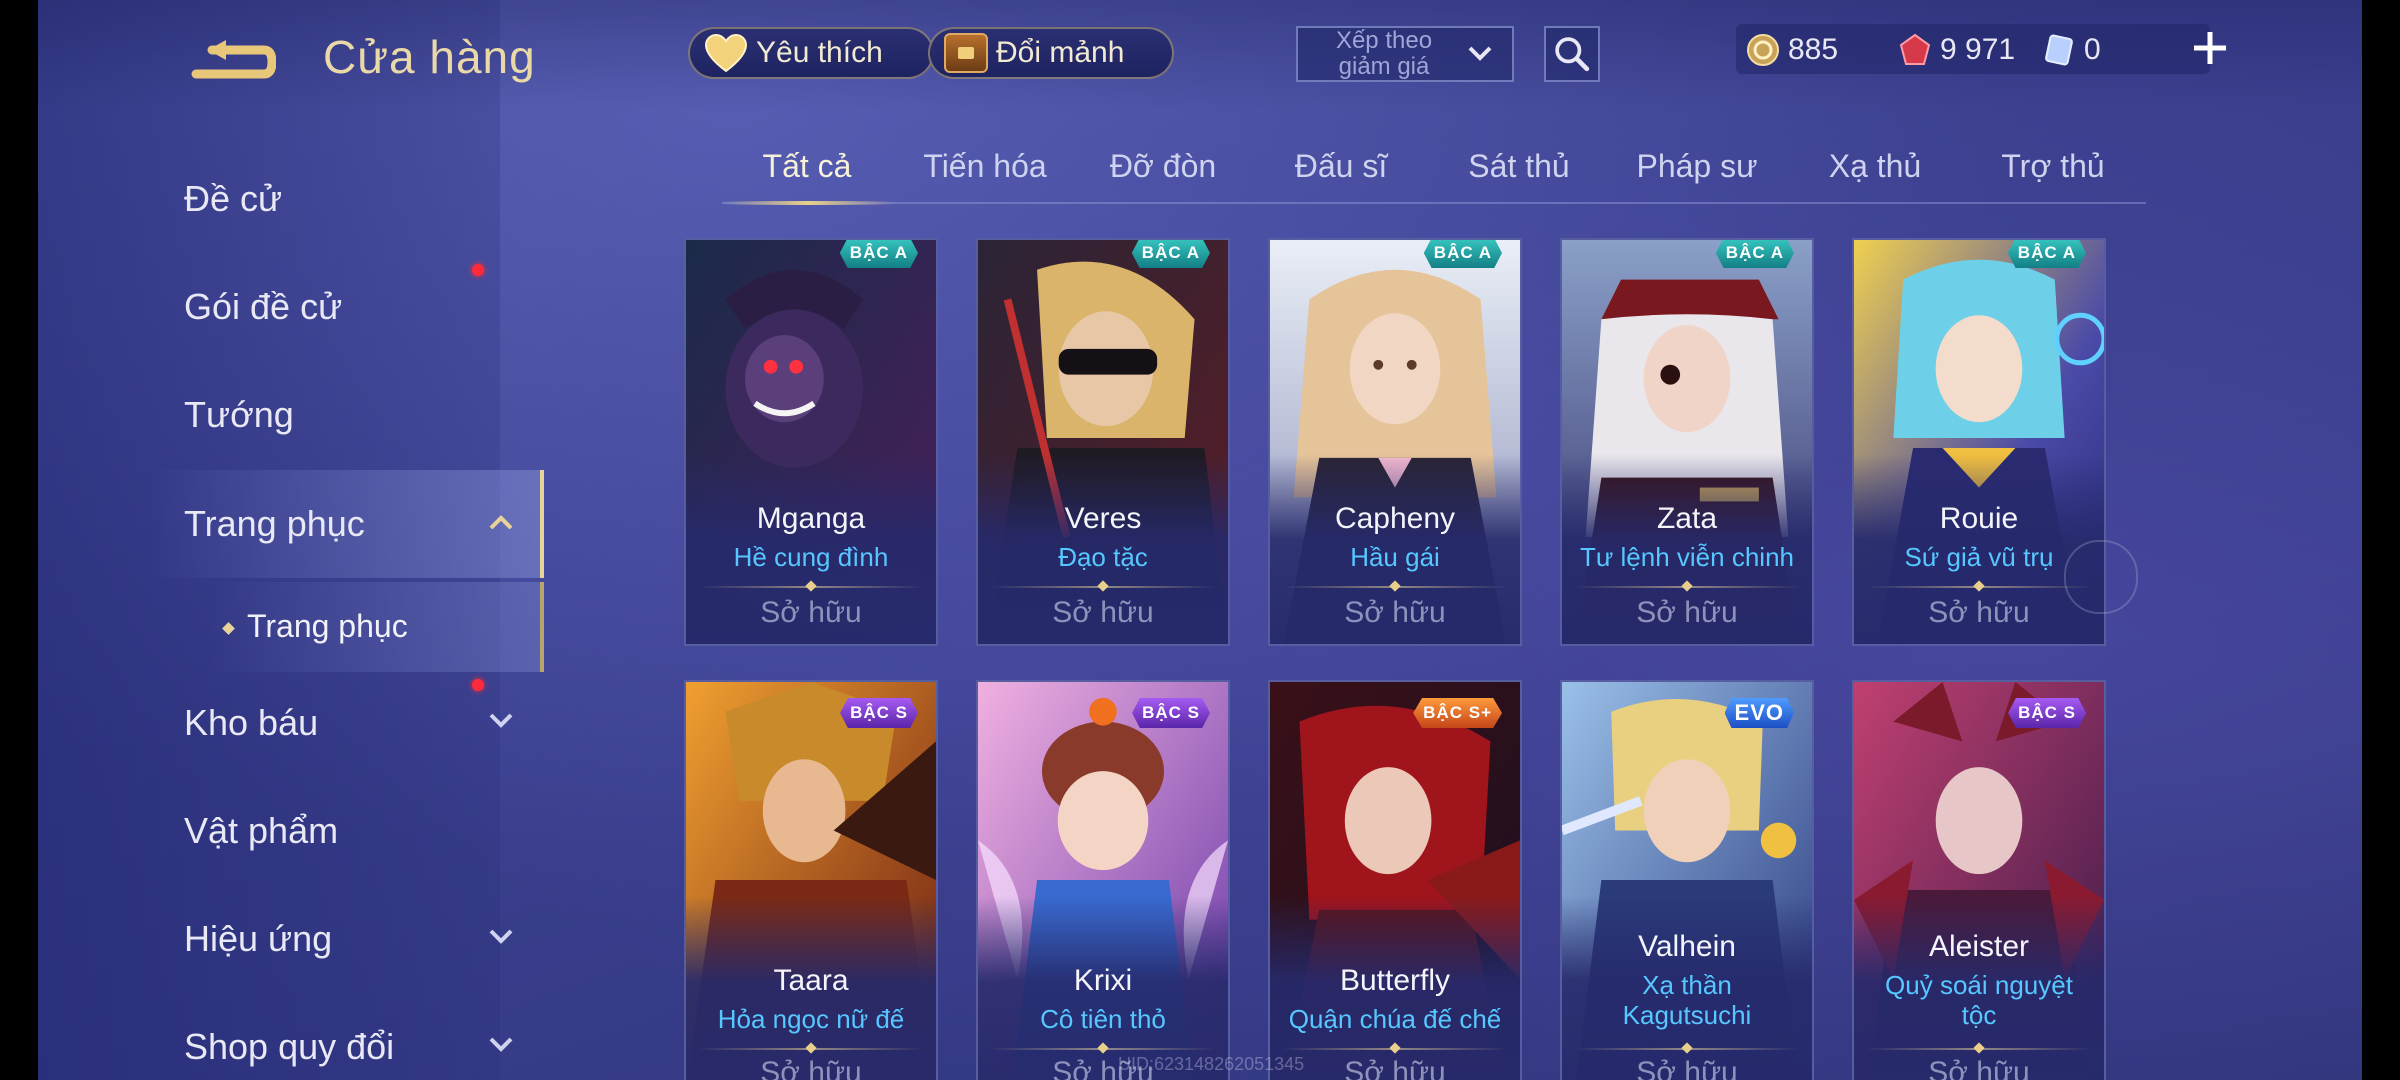 This screenshot has width=2400, height=1080. What do you see at coordinates (1103, 980) in the screenshot?
I see `hero-name: Krixi` at bounding box center [1103, 980].